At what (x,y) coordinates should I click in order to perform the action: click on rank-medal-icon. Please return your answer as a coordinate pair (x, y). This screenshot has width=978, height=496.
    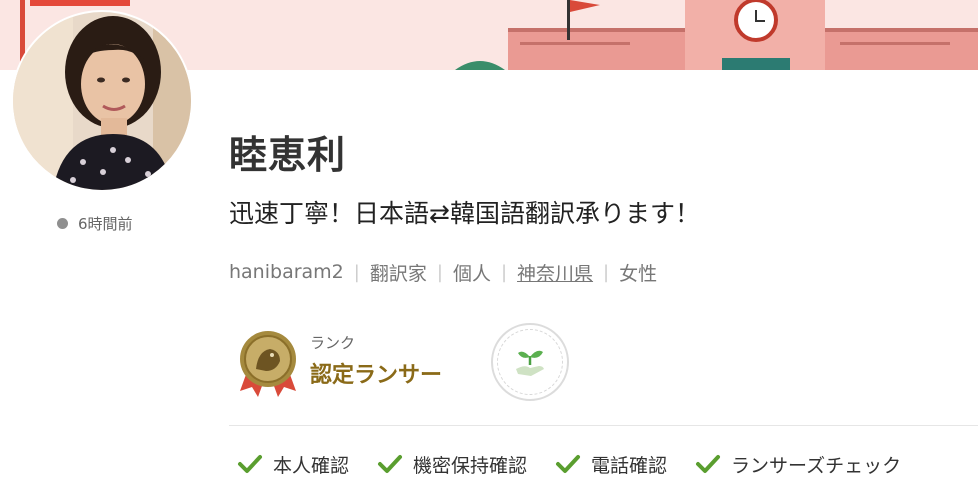
    Looking at the image, I should click on (268, 364).